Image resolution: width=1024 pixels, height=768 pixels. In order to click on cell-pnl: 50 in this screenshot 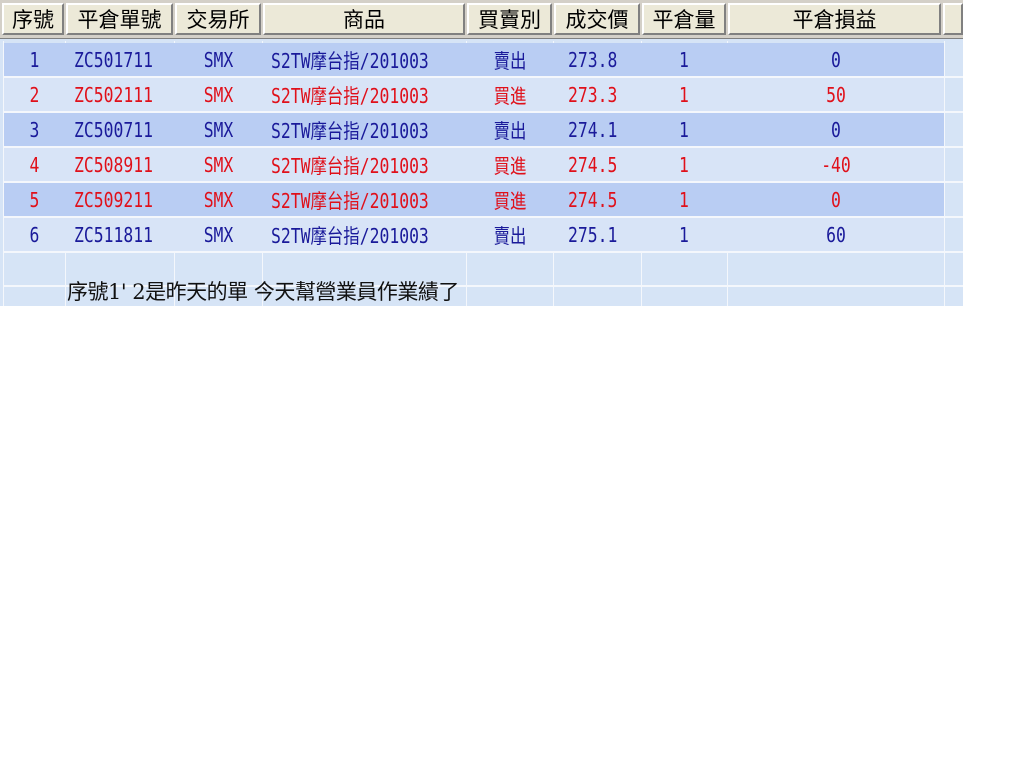, I will do `click(836, 94)`.